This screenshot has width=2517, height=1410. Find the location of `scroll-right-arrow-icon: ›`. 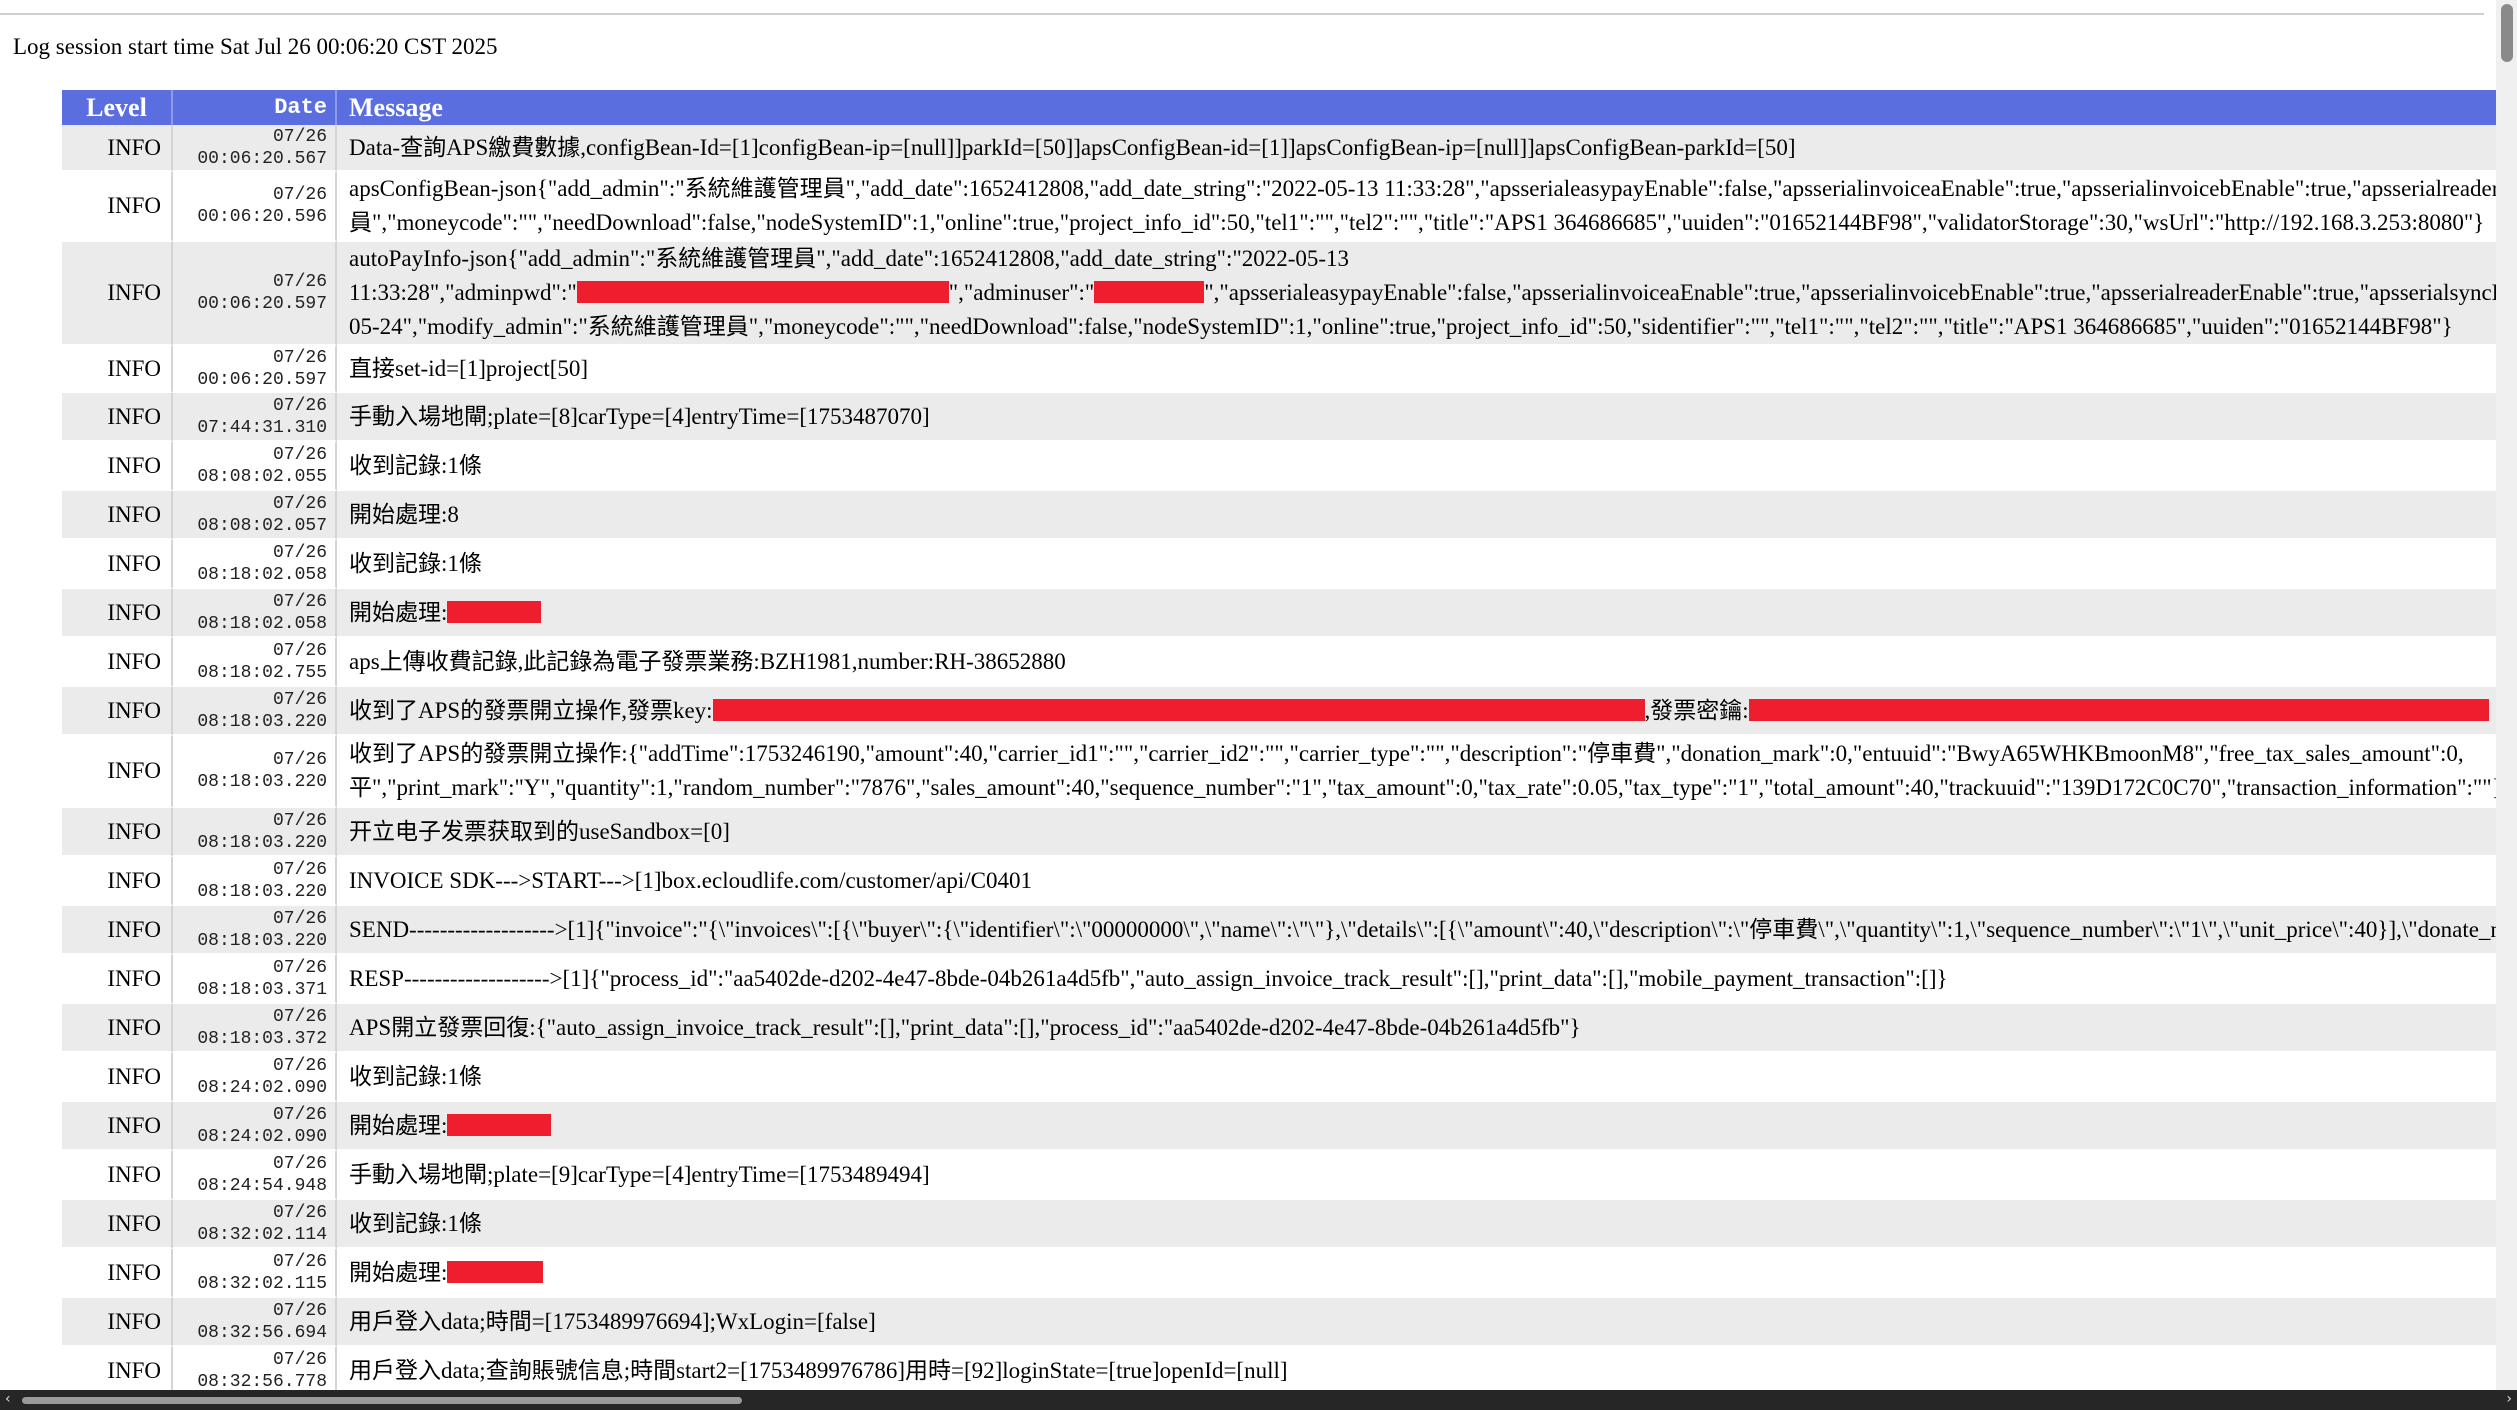

scroll-right-arrow-icon: › is located at coordinates (2509, 1399).